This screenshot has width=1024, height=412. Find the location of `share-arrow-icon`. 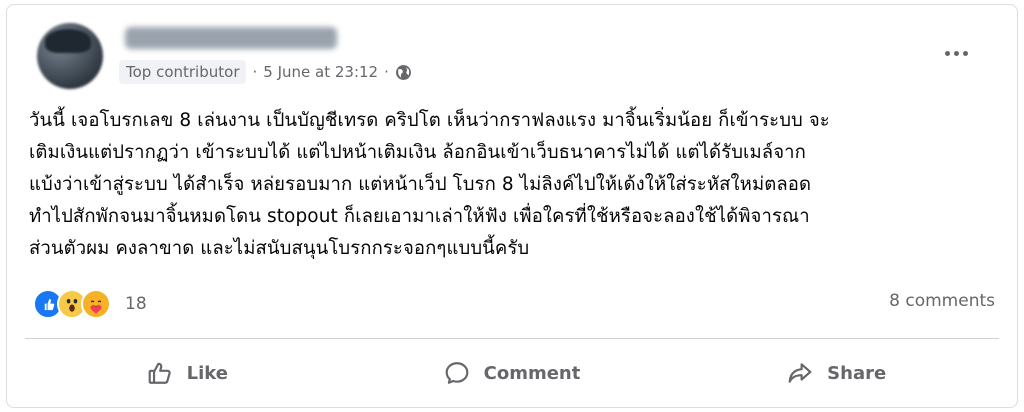

share-arrow-icon is located at coordinates (800, 373).